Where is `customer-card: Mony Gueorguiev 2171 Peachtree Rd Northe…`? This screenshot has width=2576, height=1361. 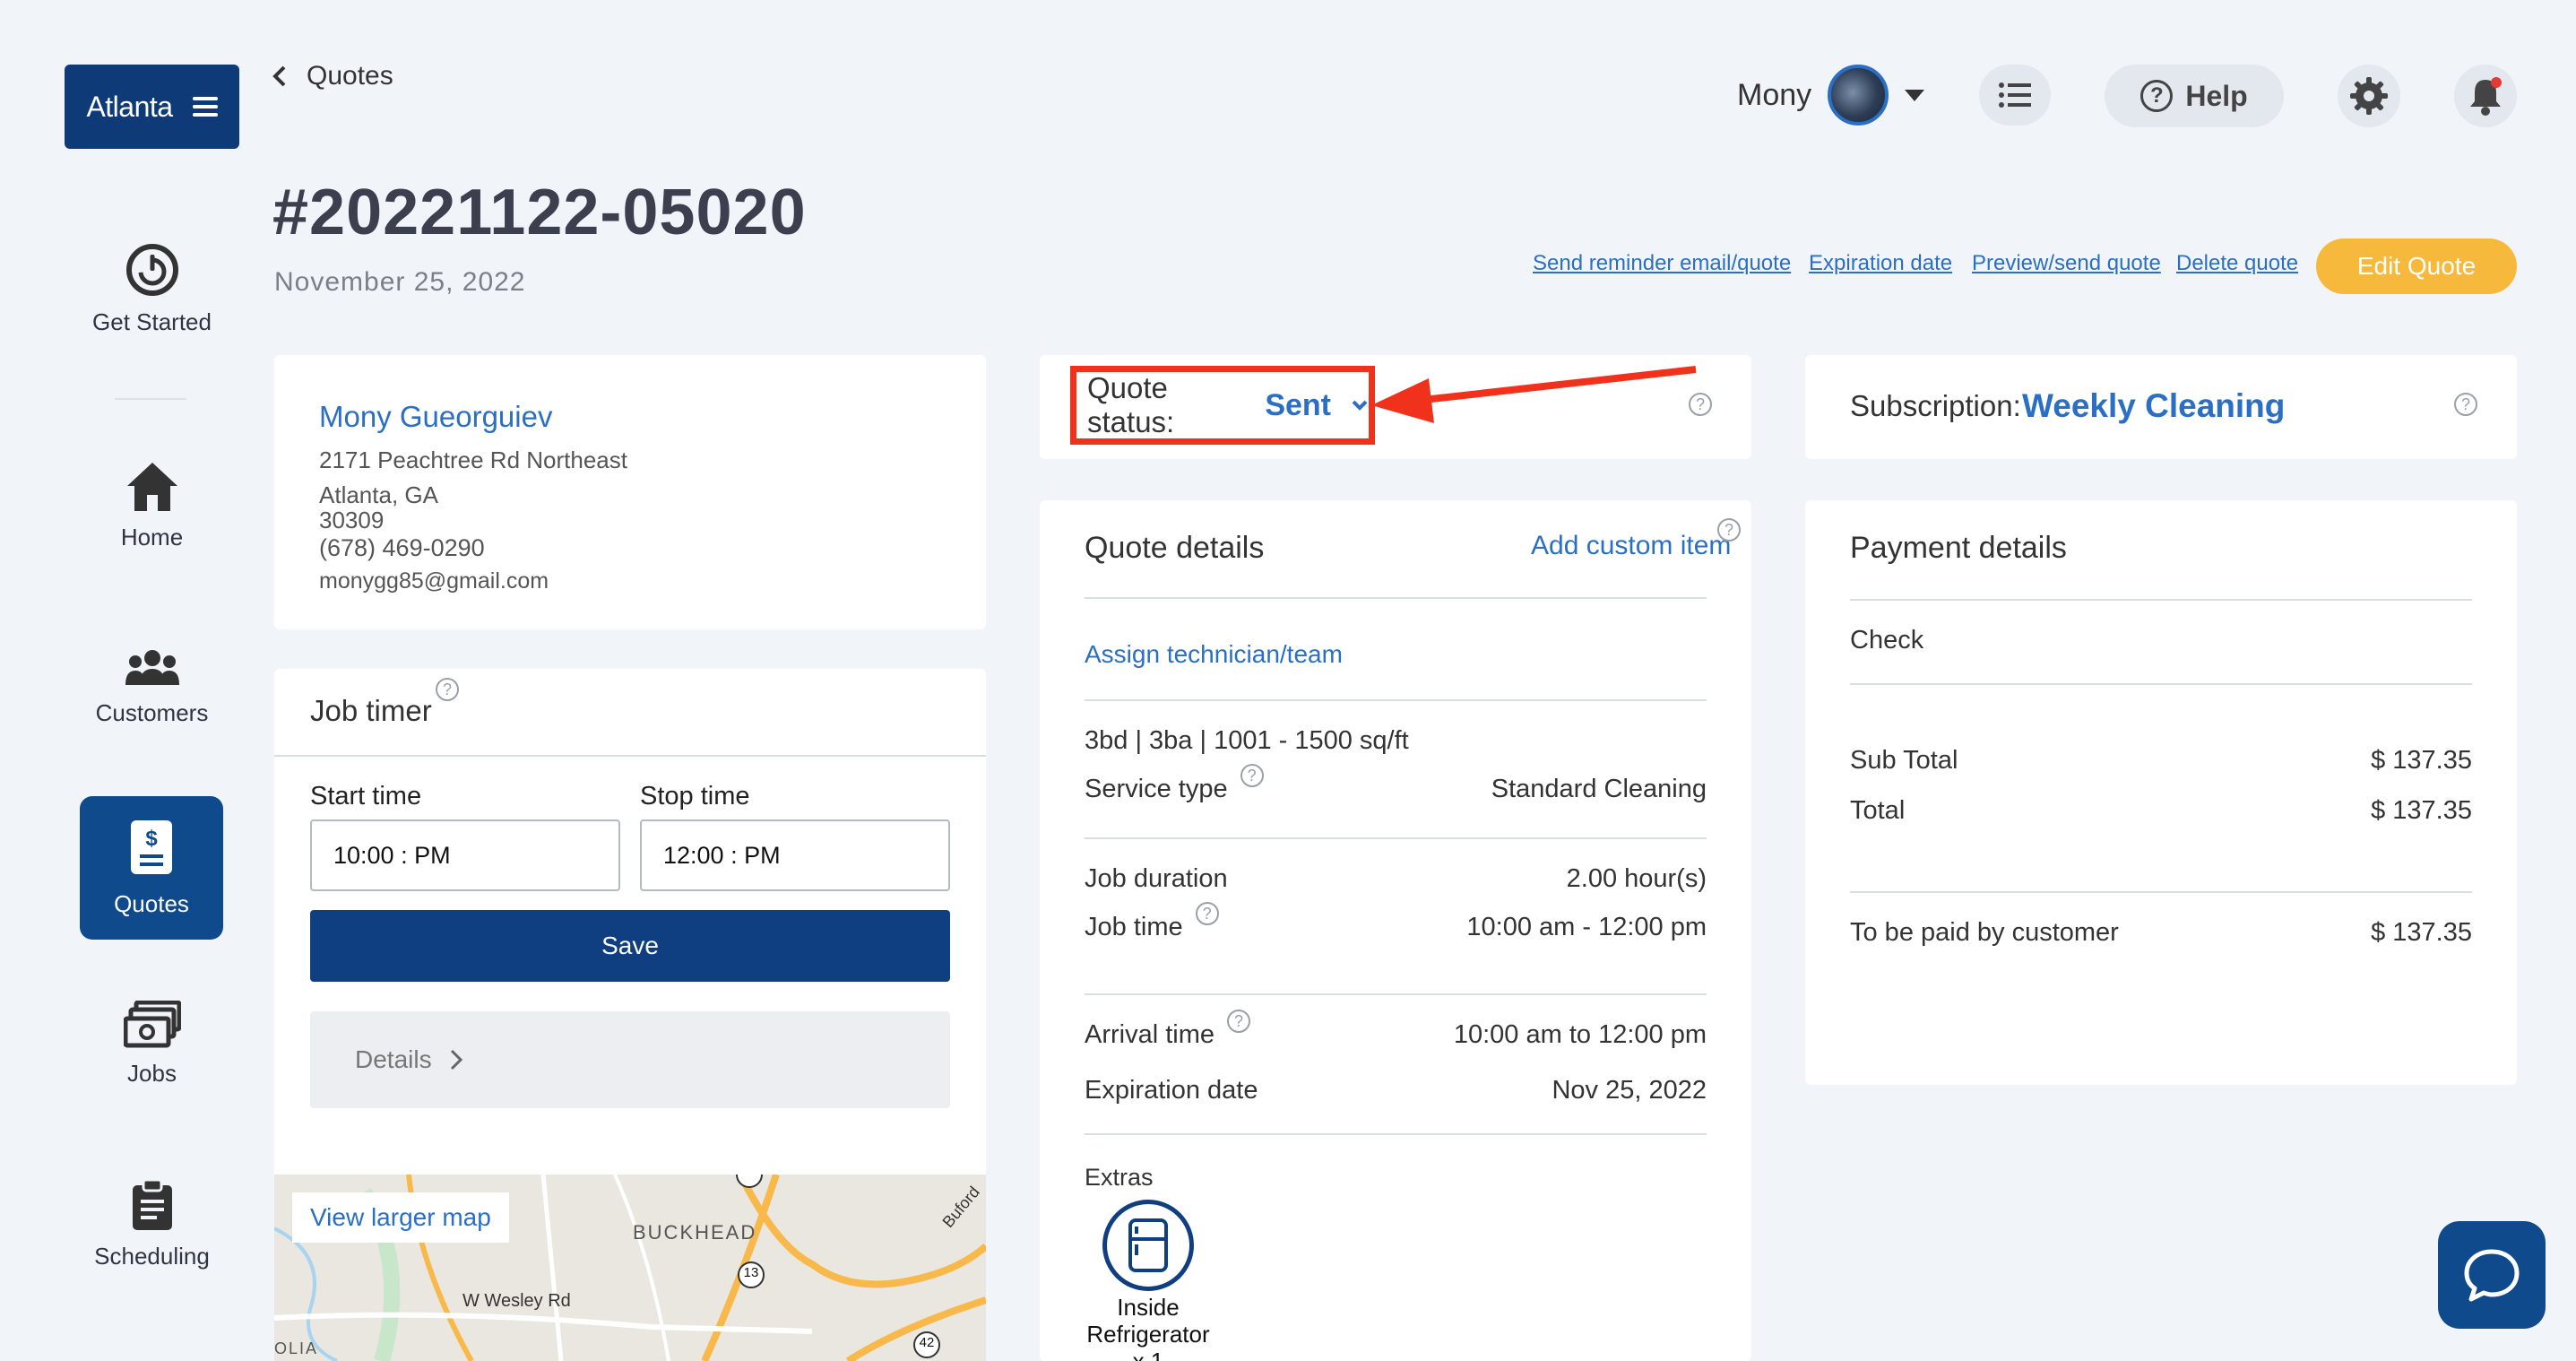
customer-card: Mony Gueorguiev 2171 Peachtree Rd Northe… is located at coordinates (630, 492).